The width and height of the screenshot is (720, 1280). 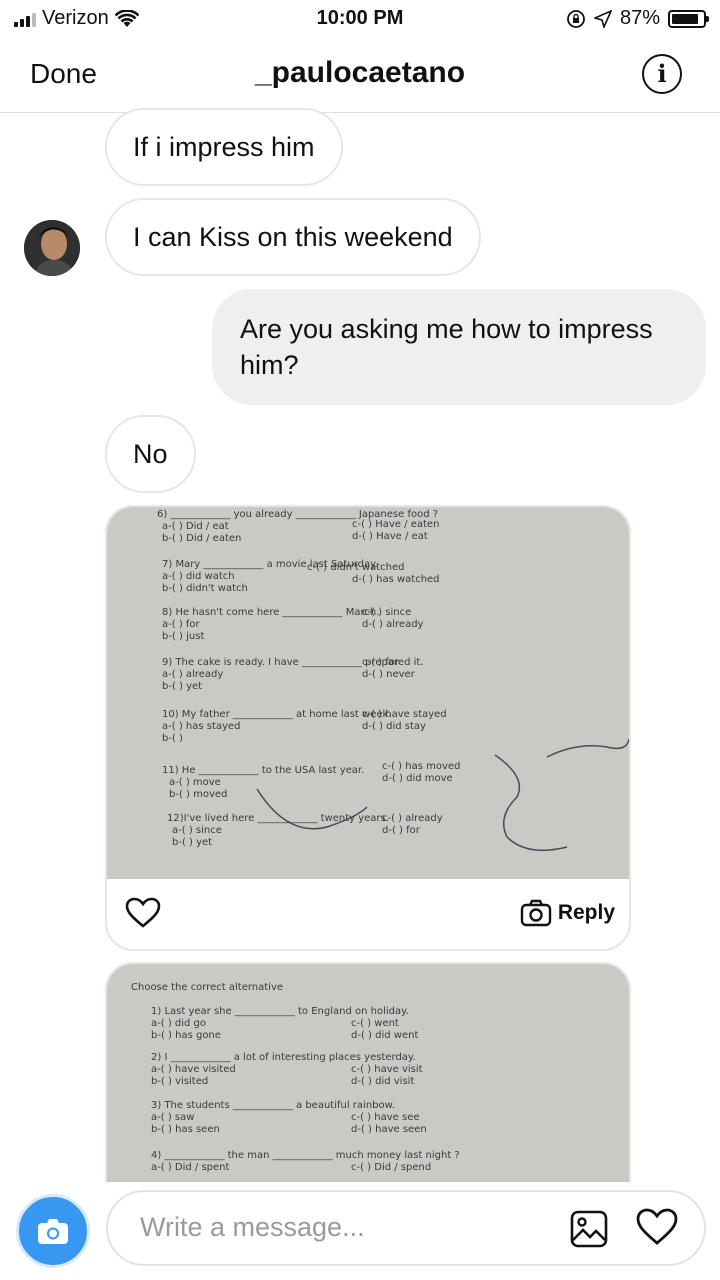 What do you see at coordinates (52, 248) in the screenshot?
I see `avatar` at bounding box center [52, 248].